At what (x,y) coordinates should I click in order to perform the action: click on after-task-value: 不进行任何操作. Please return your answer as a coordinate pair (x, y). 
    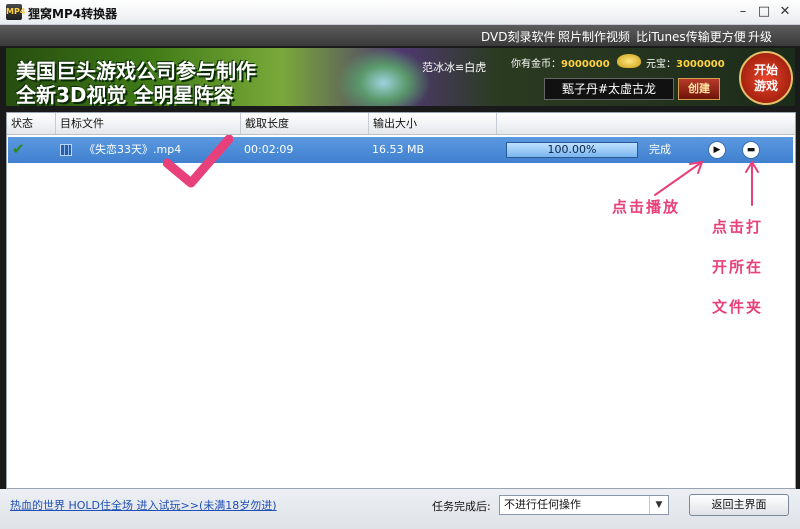
    Looking at the image, I should click on (542, 504).